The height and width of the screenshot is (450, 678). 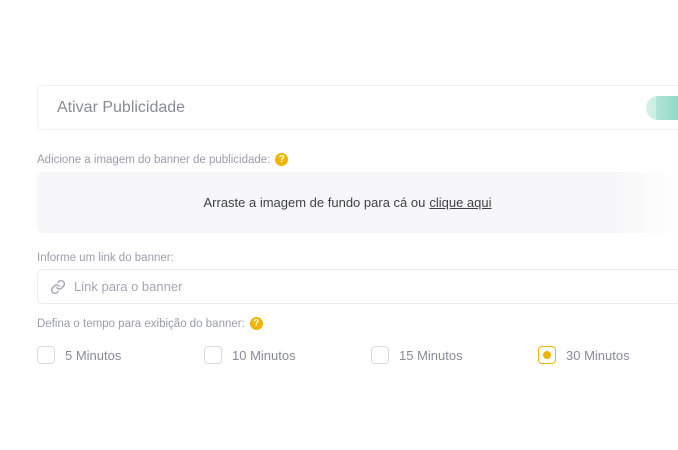 I want to click on ads-toggle-row: Ativar Publicidade, so click(x=357, y=107).